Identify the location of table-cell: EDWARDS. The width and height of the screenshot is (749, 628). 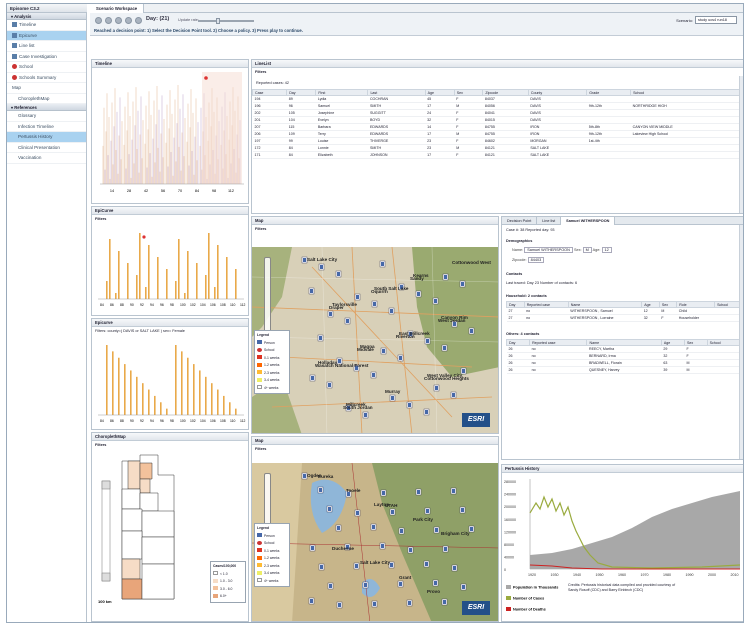
(396, 134).